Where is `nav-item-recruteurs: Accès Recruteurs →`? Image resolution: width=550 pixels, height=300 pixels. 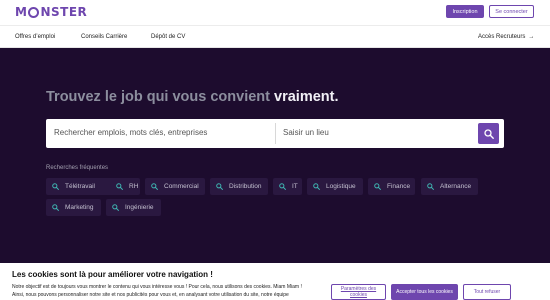 nav-item-recruteurs: Accès Recruteurs → is located at coordinates (506, 37).